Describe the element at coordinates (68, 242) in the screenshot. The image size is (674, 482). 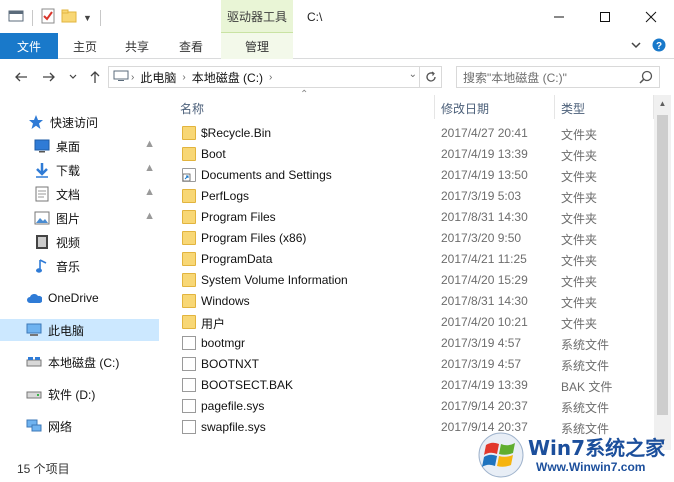
I see `nav-label: 视频` at that location.